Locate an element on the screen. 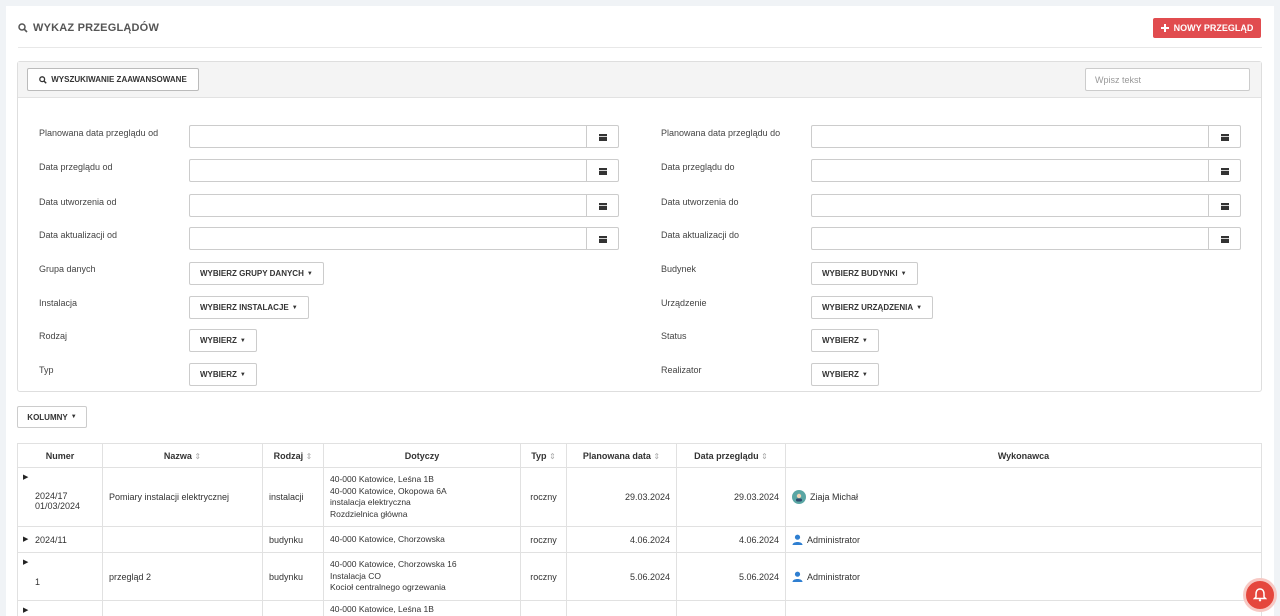 This screenshot has width=1280, height=616. new-review-button: NOWY PRZEGLĄD is located at coordinates (1207, 28).